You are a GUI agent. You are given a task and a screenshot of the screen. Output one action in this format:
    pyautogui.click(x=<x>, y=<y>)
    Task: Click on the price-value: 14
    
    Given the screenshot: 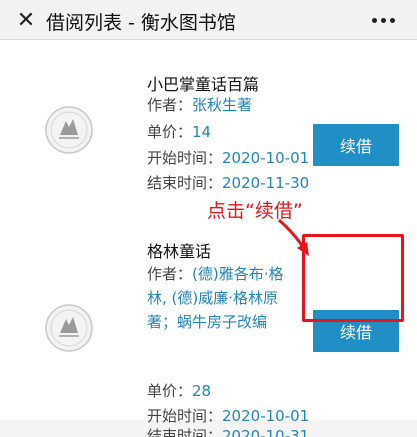 What is the action you would take?
    pyautogui.click(x=202, y=132)
    